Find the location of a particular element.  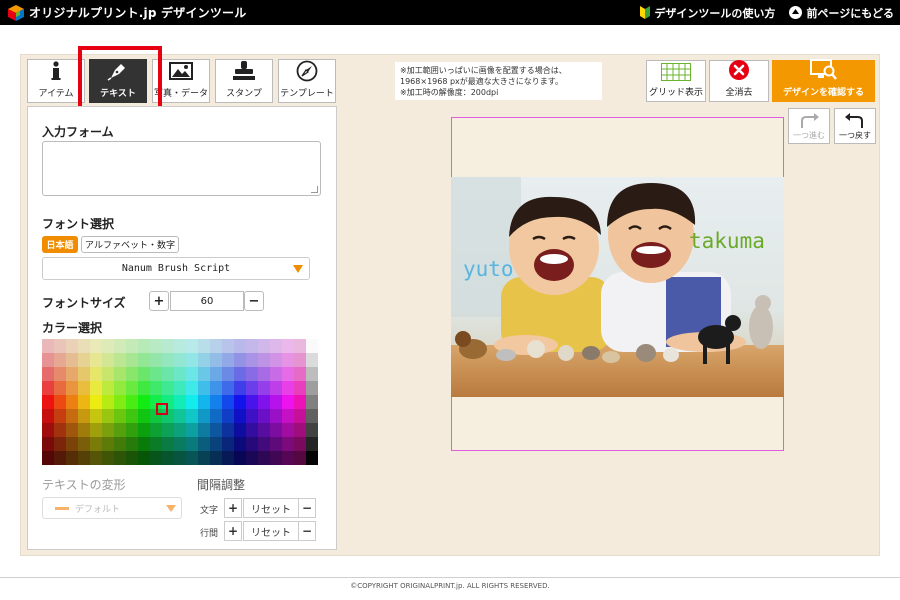

font-size-decrease-button: − is located at coordinates (254, 301).